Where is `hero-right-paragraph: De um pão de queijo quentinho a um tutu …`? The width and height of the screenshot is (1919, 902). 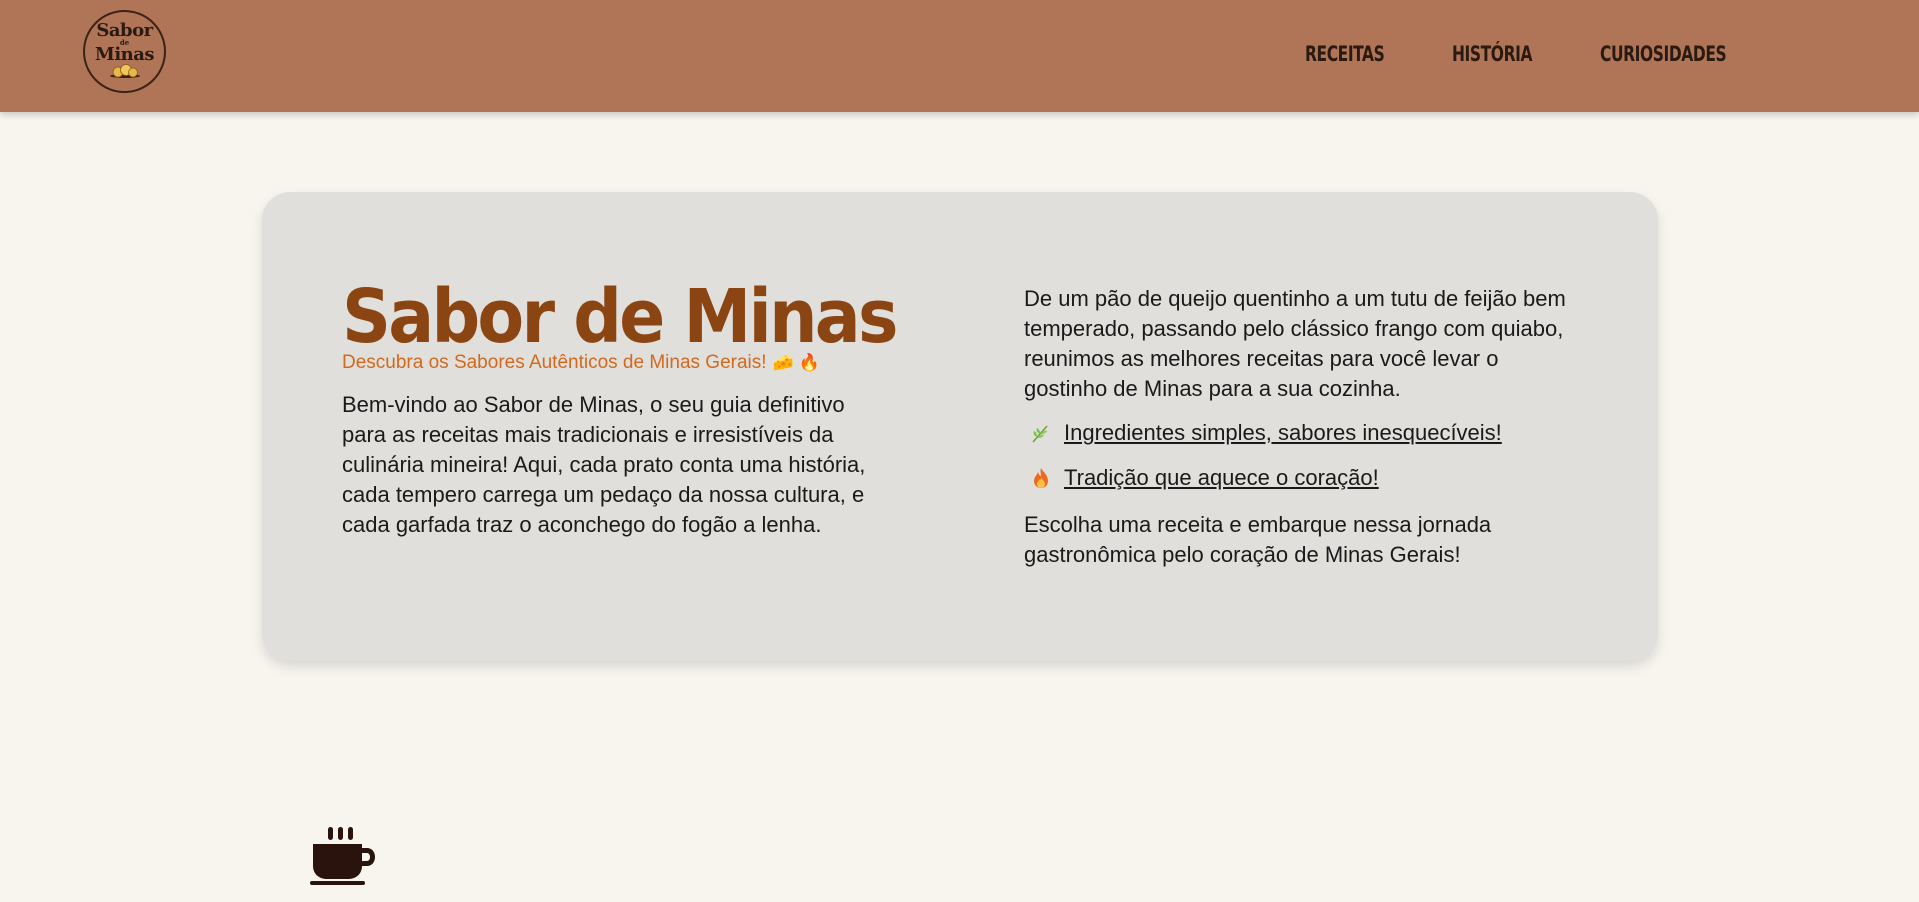 hero-right-paragraph: De um pão de queijo quentinho a um tutu … is located at coordinates (1295, 343).